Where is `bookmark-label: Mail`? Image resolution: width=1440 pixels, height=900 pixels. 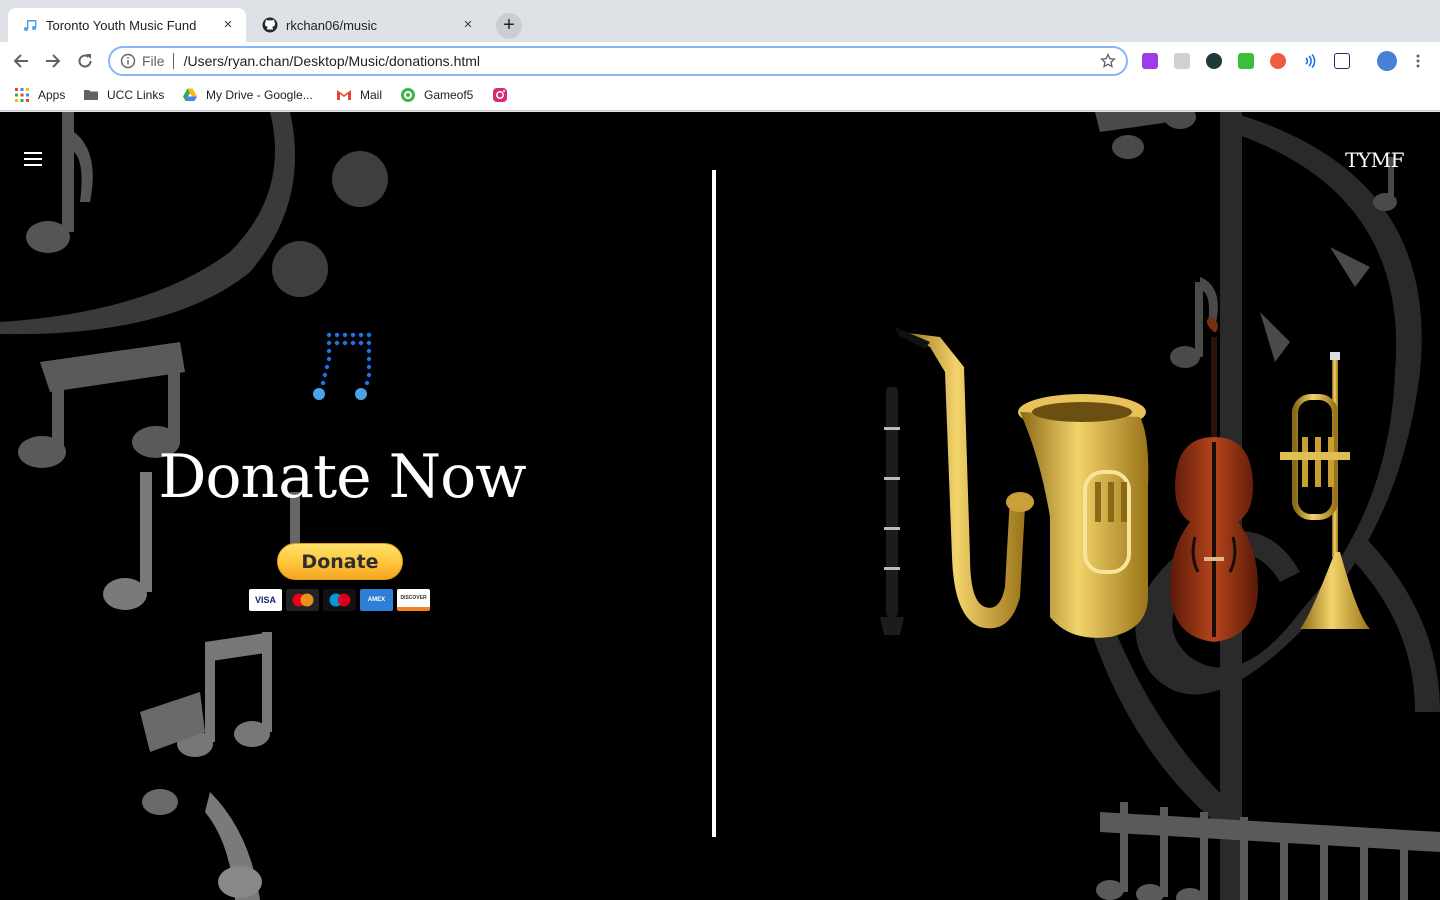
bookmark-label: Mail is located at coordinates (371, 95).